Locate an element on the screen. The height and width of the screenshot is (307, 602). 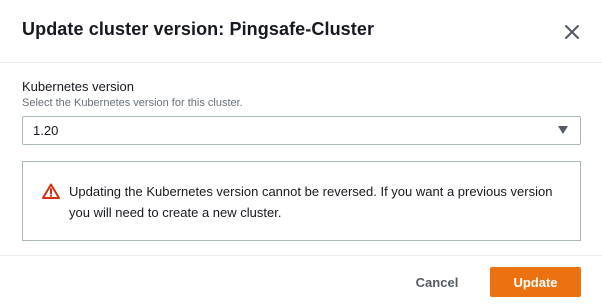
close-icon is located at coordinates (572, 32).